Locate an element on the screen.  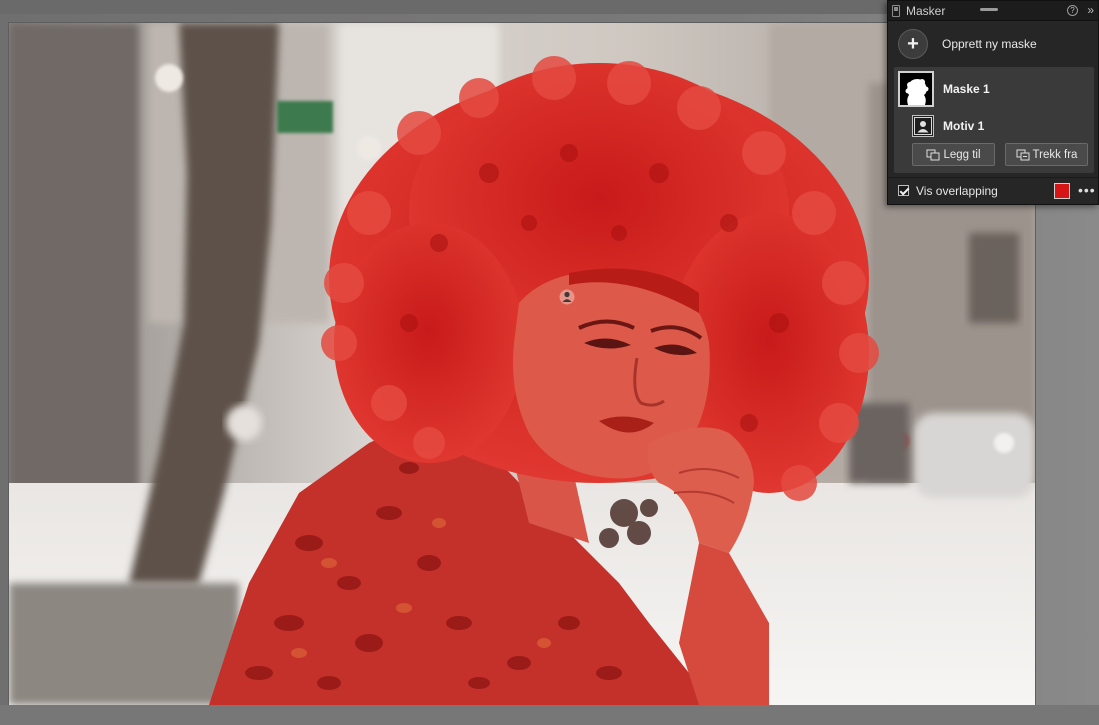
add-button: Legg til is located at coordinates (953, 154).